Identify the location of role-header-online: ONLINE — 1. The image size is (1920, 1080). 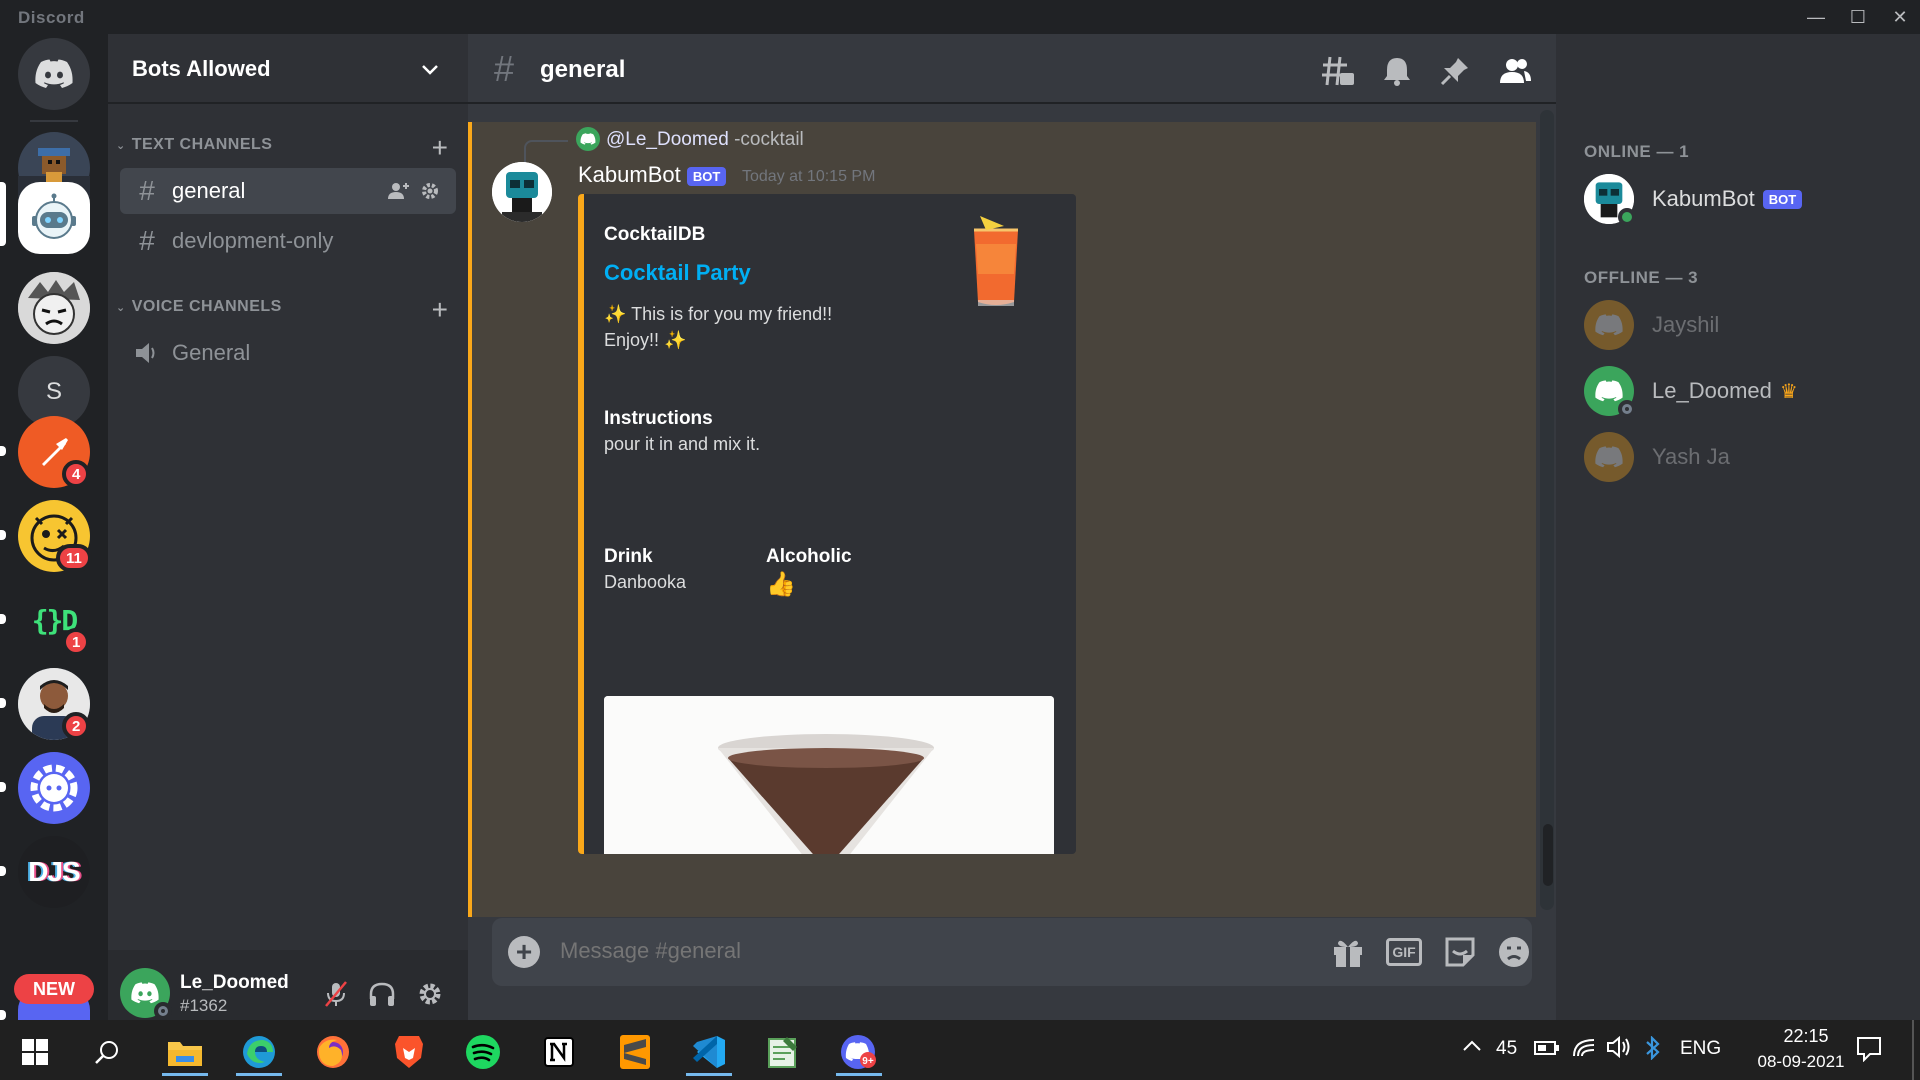
(1637, 151).